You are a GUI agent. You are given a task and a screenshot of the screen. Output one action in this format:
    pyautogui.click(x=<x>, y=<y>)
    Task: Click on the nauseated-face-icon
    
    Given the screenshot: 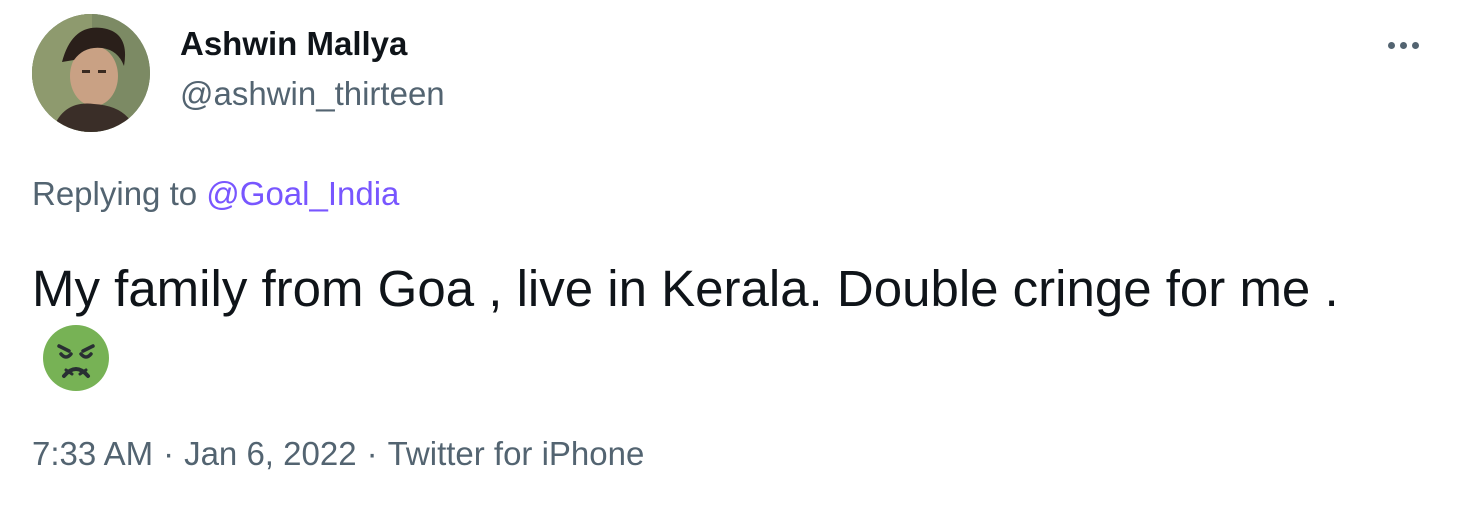 What is the action you would take?
    pyautogui.click(x=76, y=358)
    